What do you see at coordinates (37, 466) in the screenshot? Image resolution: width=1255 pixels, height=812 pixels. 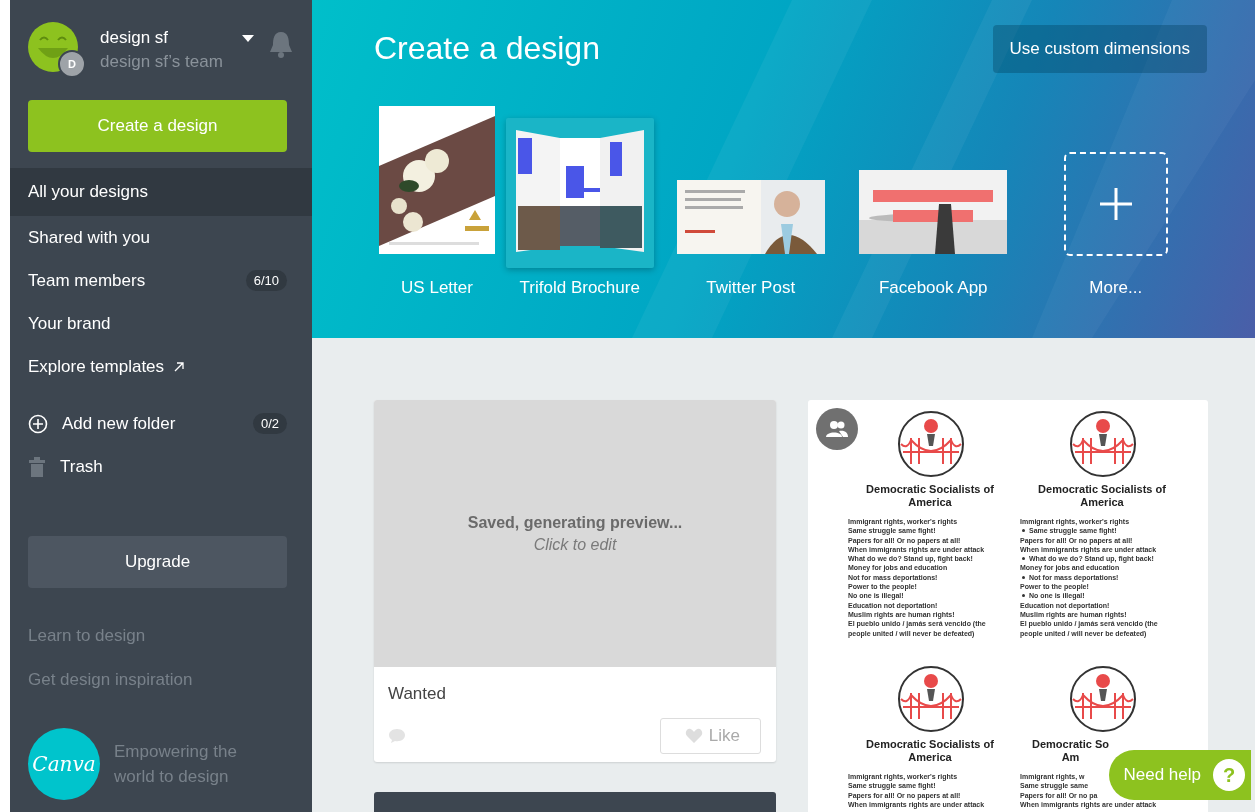 I see `trash-icon` at bounding box center [37, 466].